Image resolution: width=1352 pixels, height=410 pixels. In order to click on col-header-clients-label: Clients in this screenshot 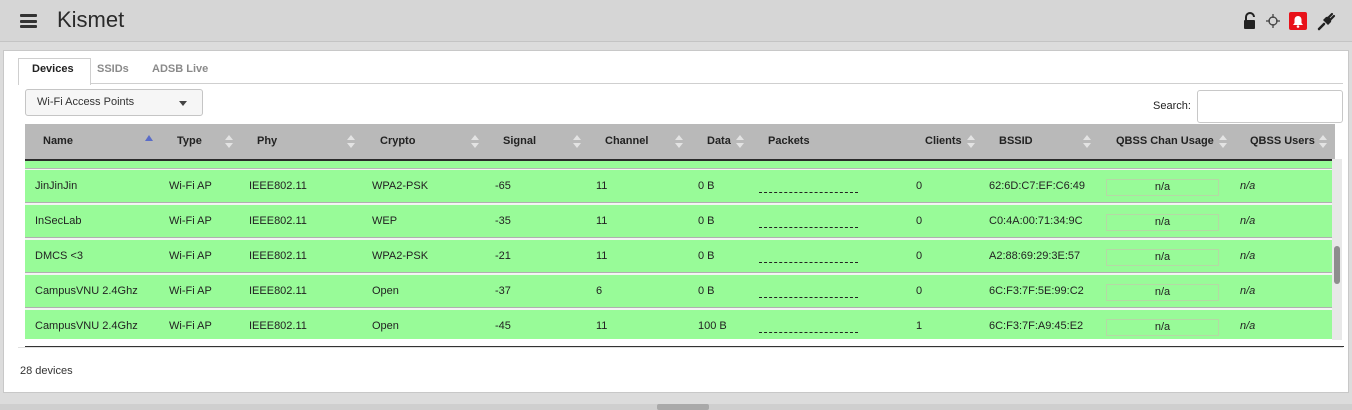, I will do `click(943, 141)`.